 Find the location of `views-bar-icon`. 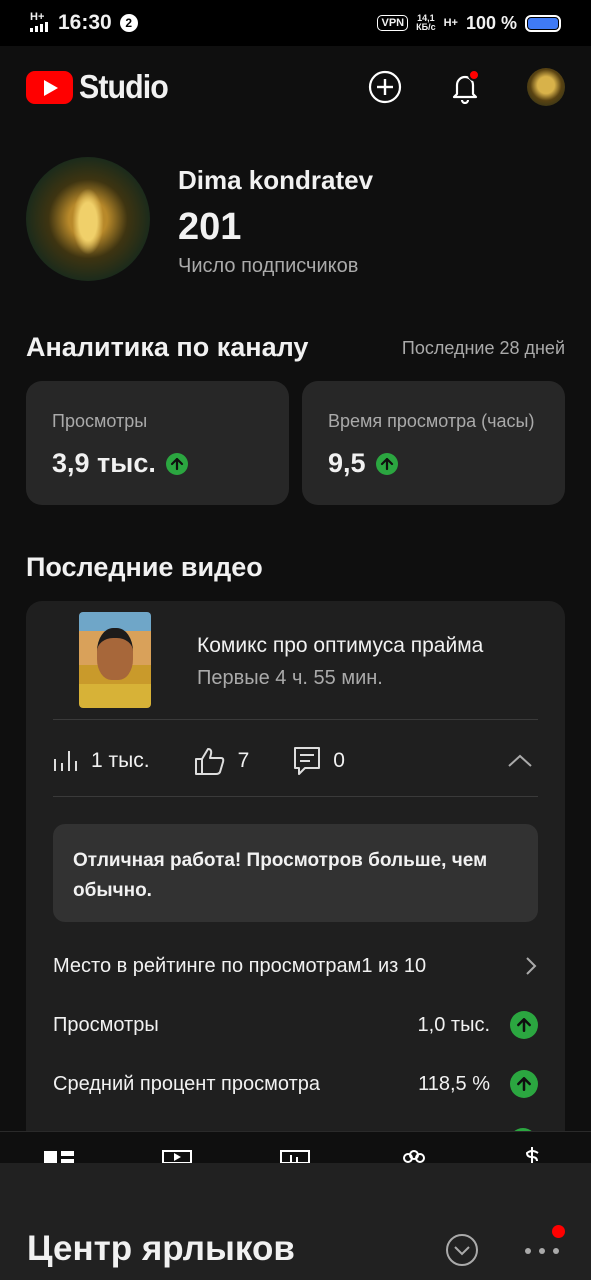

views-bar-icon is located at coordinates (65, 761).